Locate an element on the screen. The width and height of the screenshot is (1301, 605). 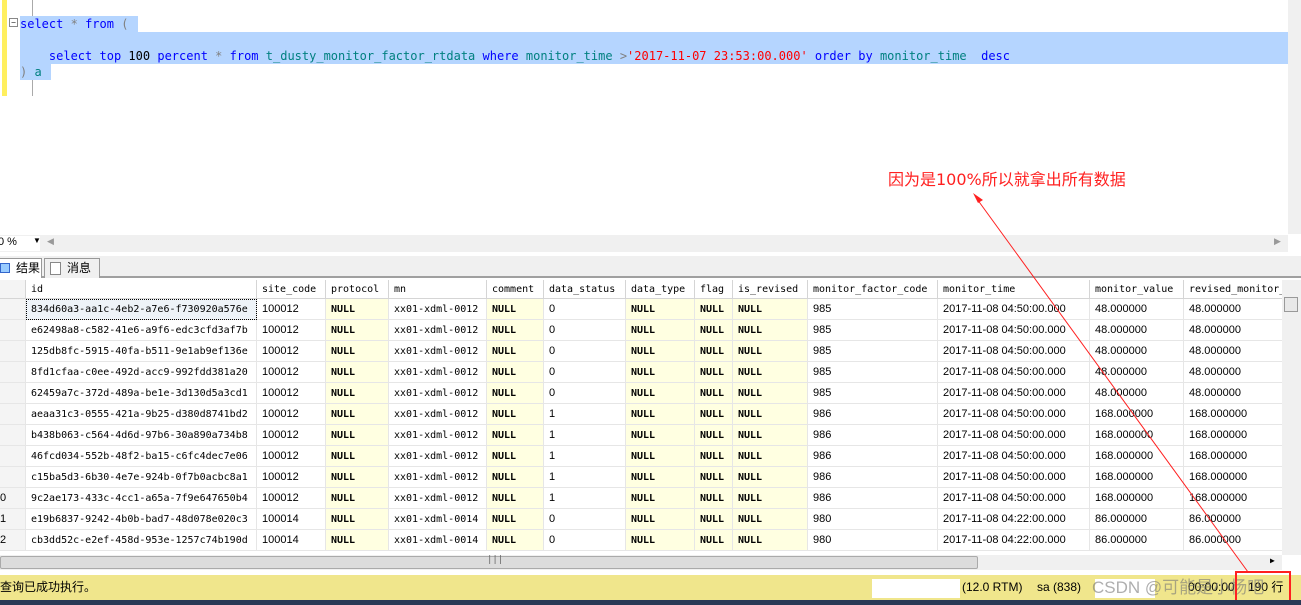
cell-site: 100014 is located at coordinates (291, 540).